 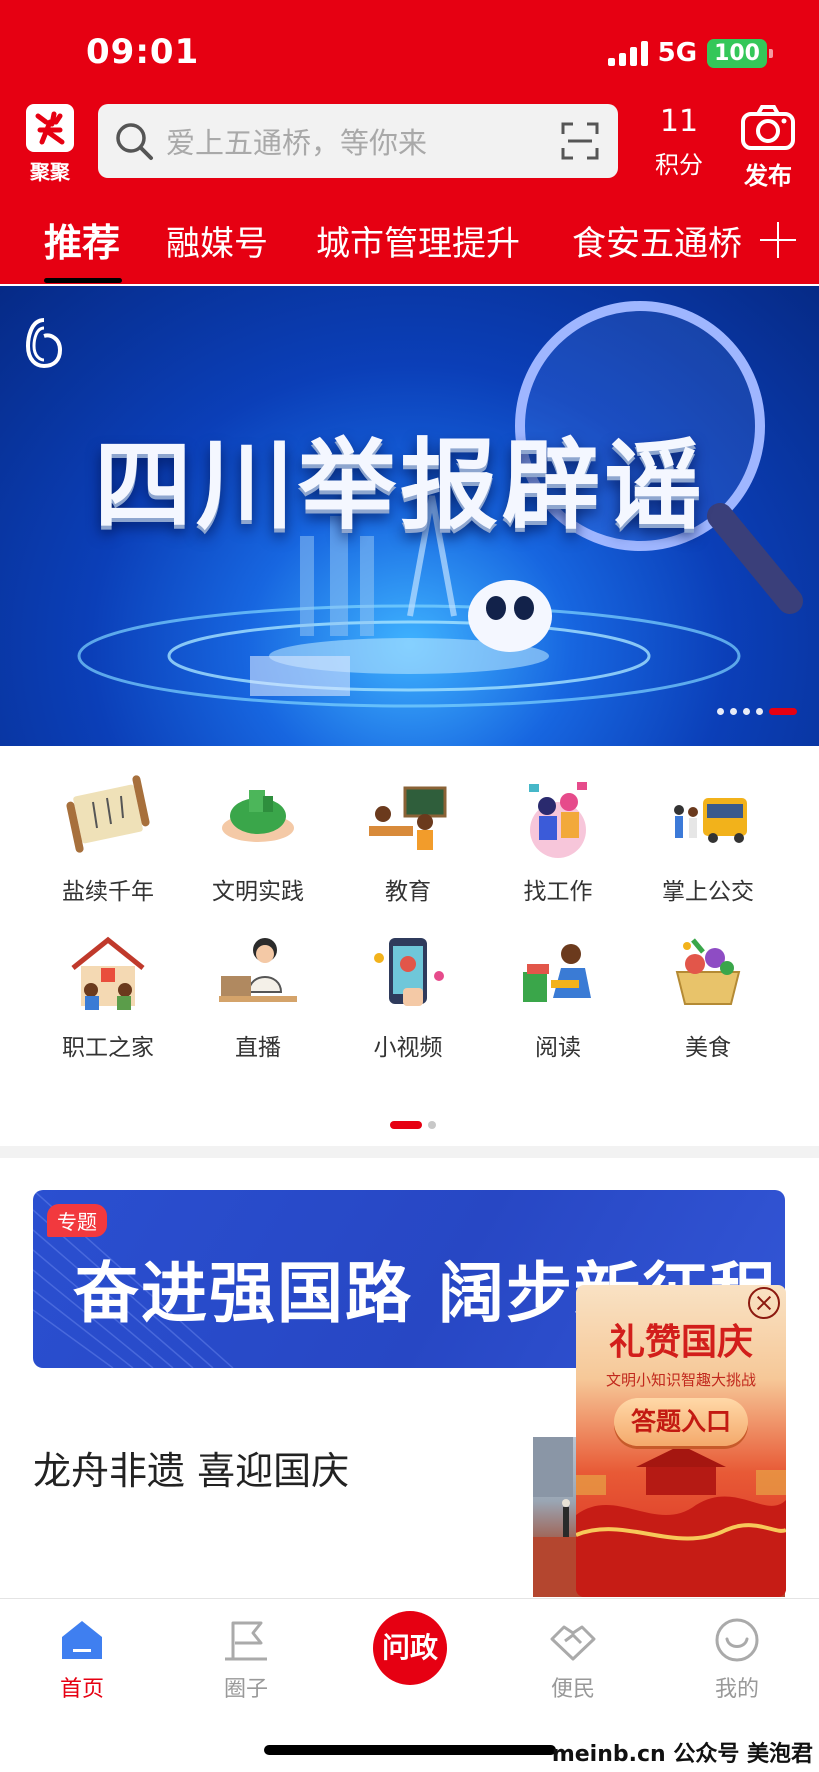 I want to click on grid-pagination, so click(x=413, y=1125).